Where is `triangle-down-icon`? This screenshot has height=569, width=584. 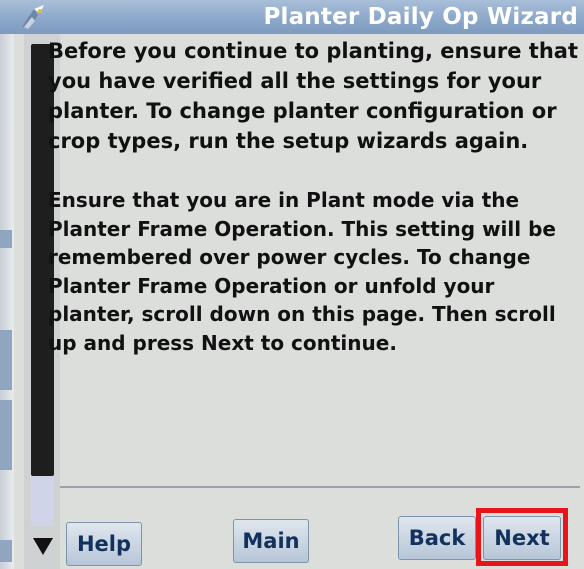
triangle-down-icon is located at coordinates (42, 546).